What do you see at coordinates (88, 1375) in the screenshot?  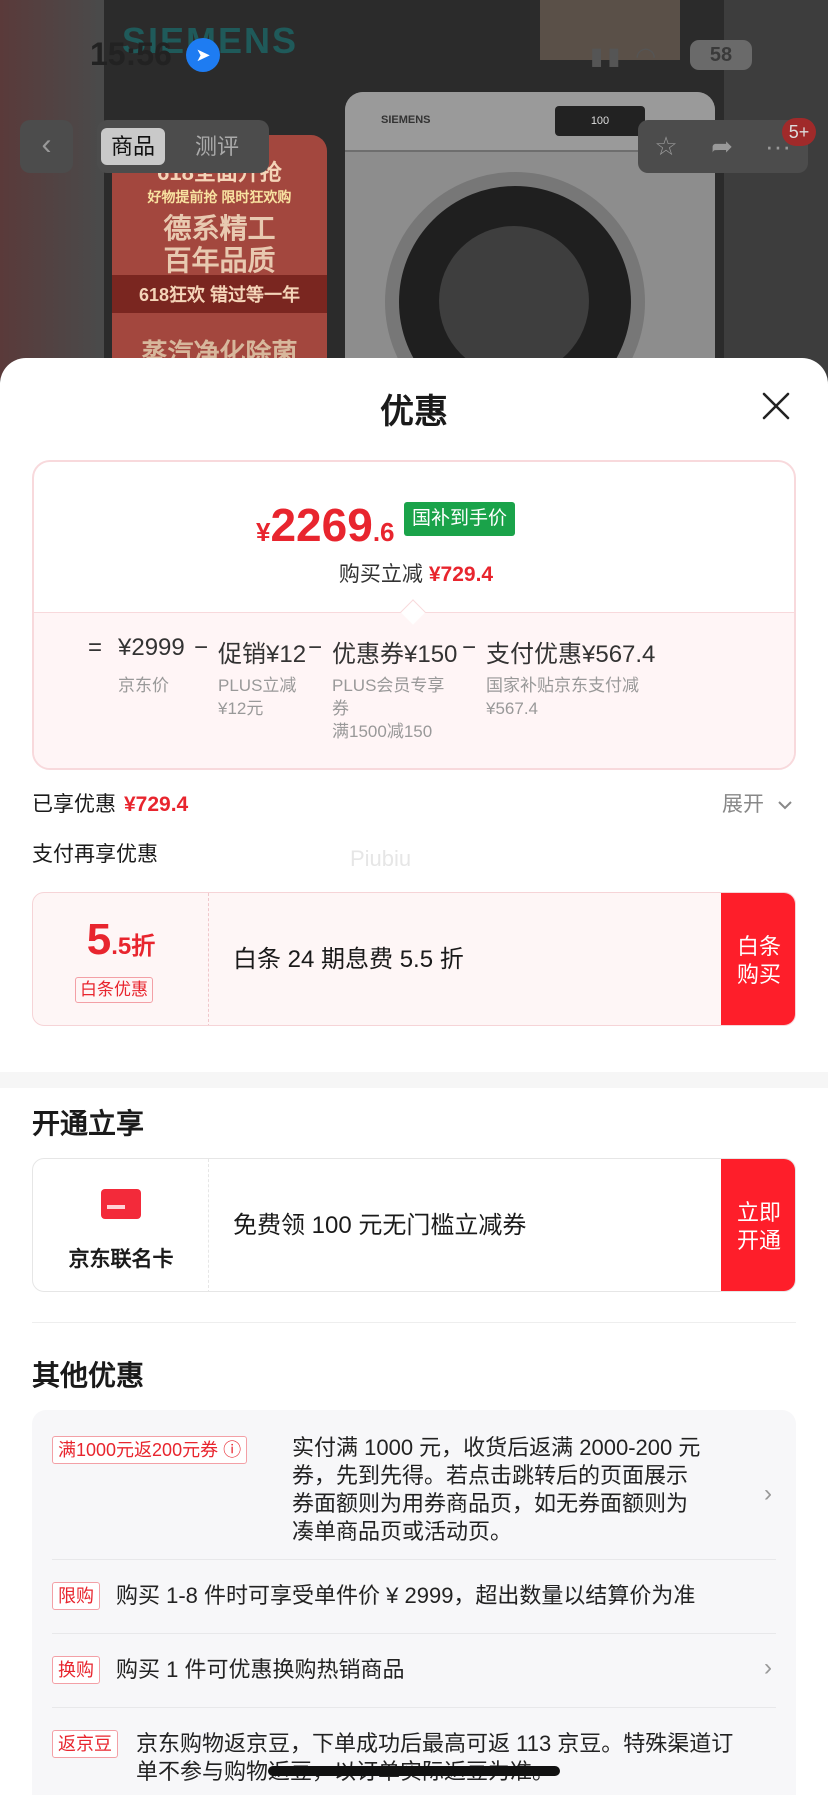 I see `other-section-title: 其他优惠` at bounding box center [88, 1375].